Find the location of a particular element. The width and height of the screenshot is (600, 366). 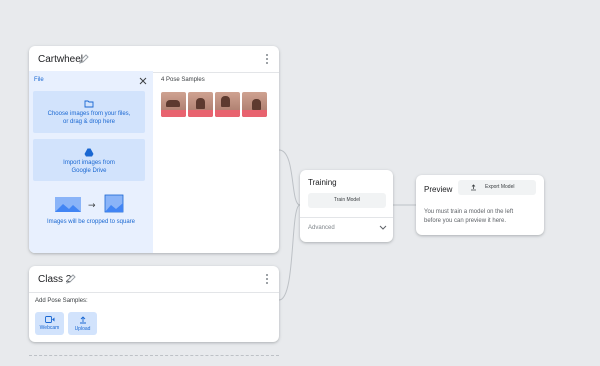

class-card-header: Class 2 is located at coordinates (154, 279).